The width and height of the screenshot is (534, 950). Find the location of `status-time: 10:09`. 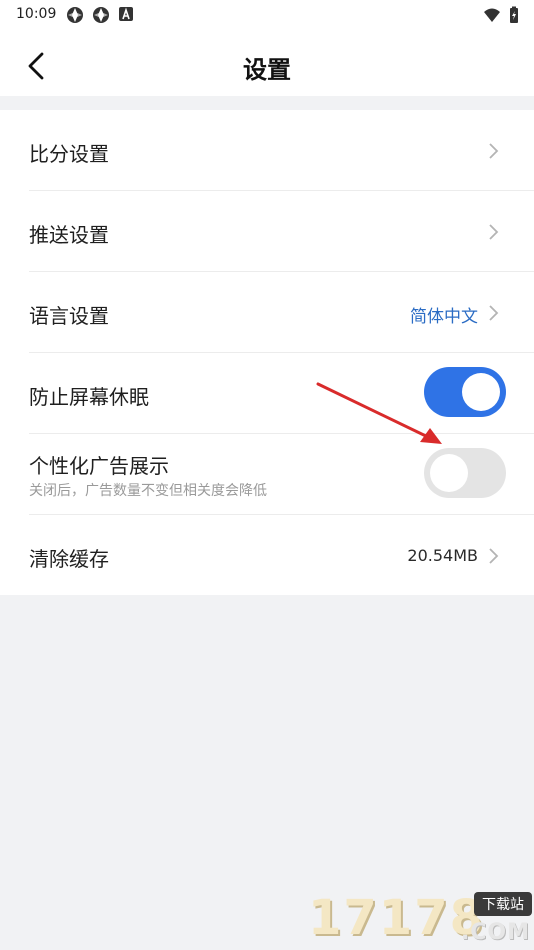

status-time: 10:09 is located at coordinates (36, 14).